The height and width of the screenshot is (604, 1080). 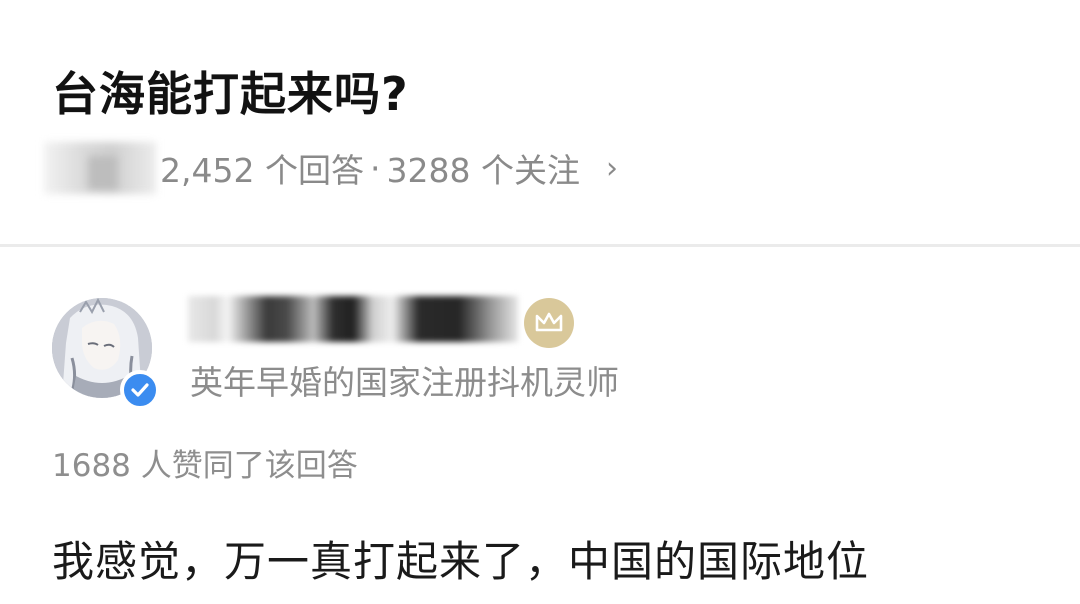 I want to click on question-meta: 2,452 个回答 · 3288 个关注 ›, so click(x=331, y=168).